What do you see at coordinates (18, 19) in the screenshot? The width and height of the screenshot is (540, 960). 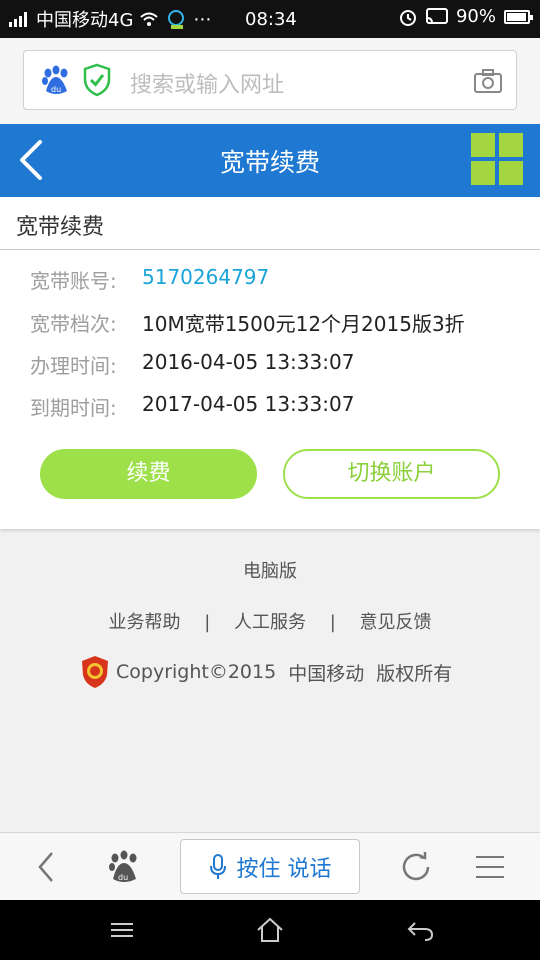 I see `signal-icon` at bounding box center [18, 19].